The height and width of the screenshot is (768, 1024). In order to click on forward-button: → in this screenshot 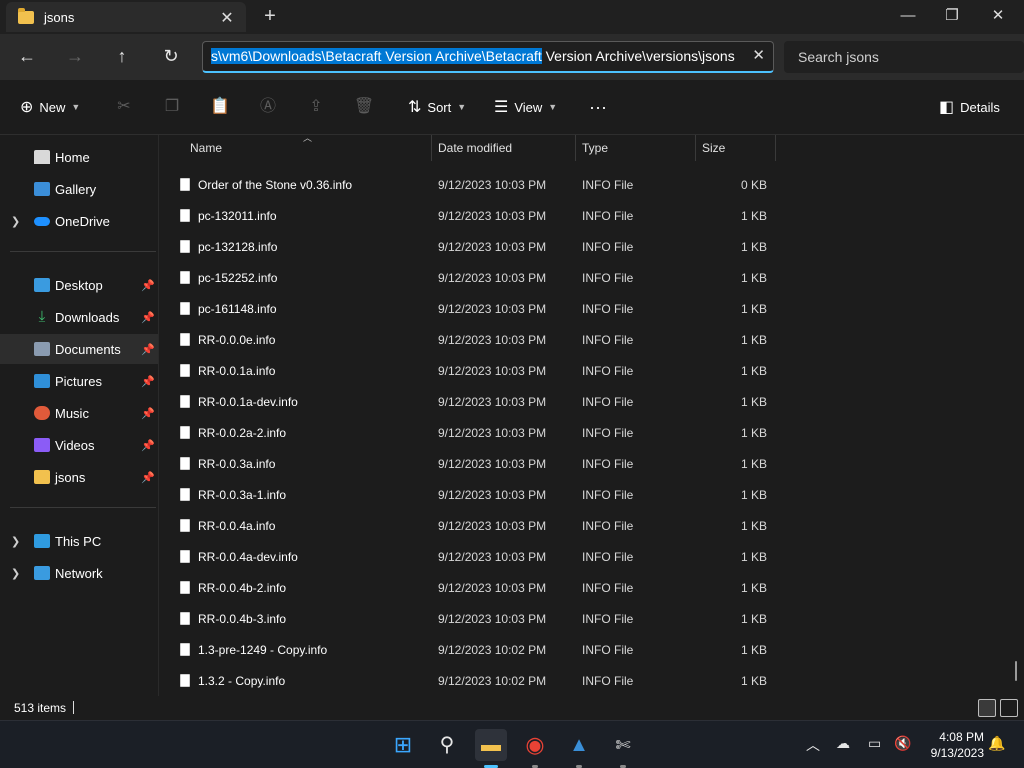, I will do `click(75, 56)`.